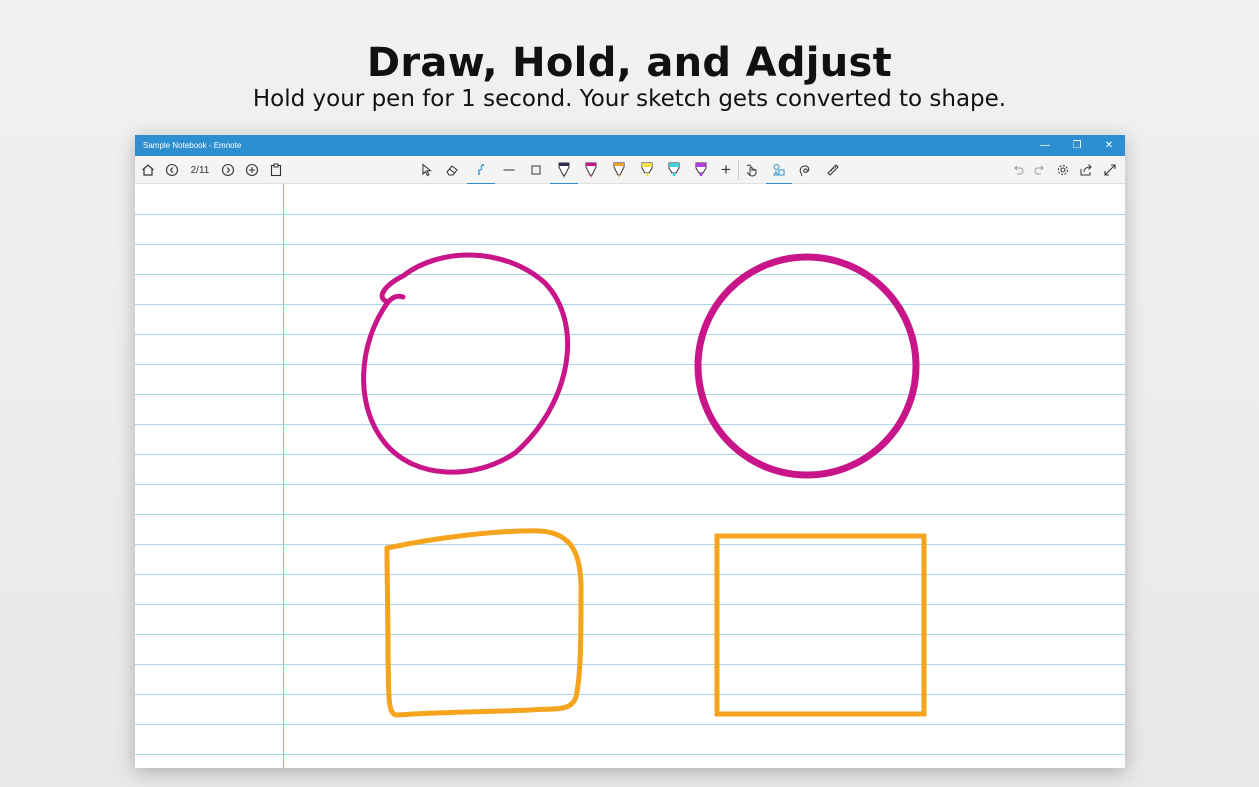 The image size is (1259, 787). I want to click on hero-title: Draw, Hold, and Adjust, so click(629, 63).